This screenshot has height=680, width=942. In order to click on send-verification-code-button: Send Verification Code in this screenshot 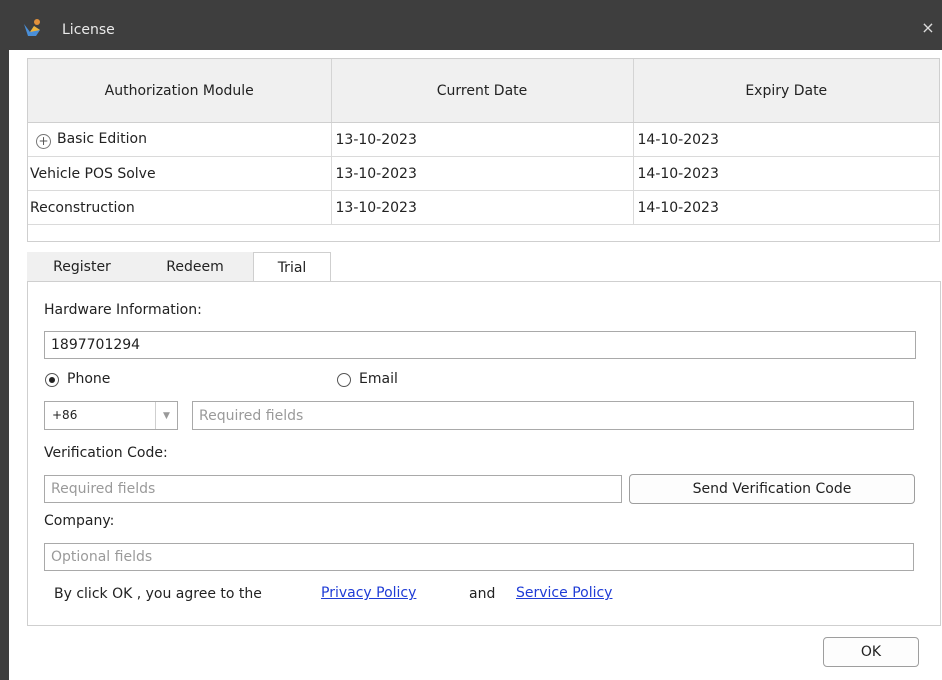, I will do `click(772, 489)`.